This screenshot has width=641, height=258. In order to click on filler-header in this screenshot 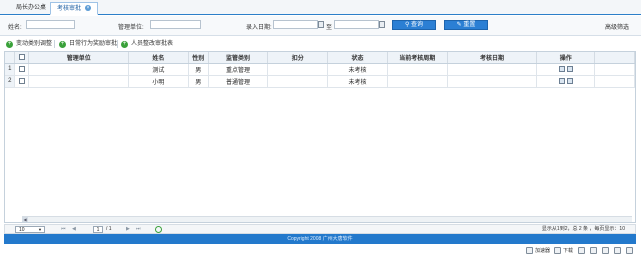, I will do `click(614, 58)`.